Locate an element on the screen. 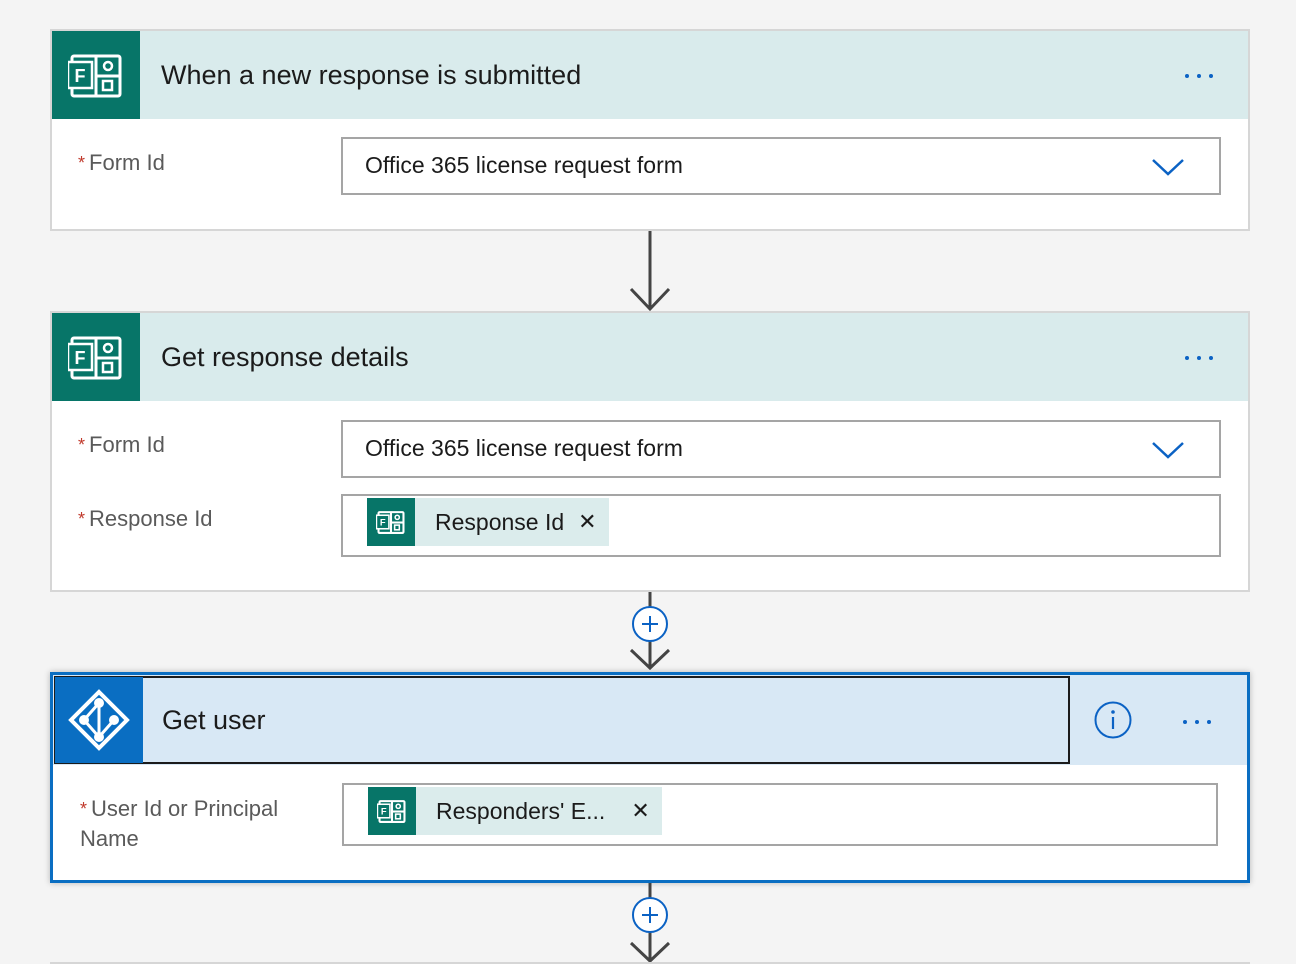  user-id-label: * User Id or Principal Name is located at coordinates (195, 824).